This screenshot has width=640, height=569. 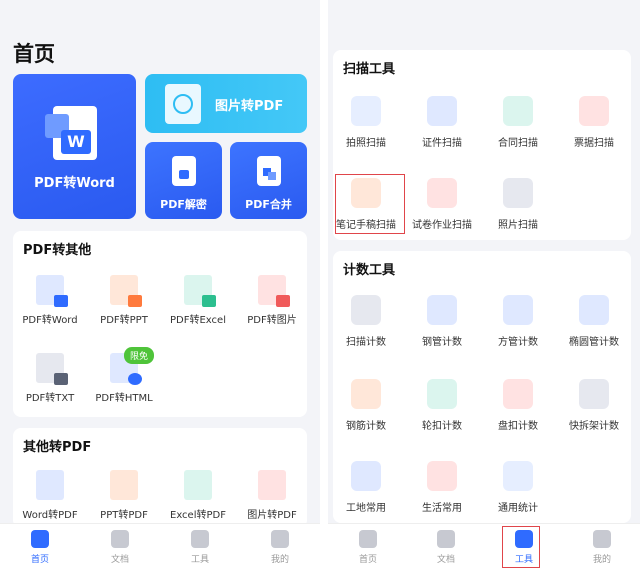 I want to click on steel-pipe-count-tool: 钢管计数, so click(x=442, y=321).